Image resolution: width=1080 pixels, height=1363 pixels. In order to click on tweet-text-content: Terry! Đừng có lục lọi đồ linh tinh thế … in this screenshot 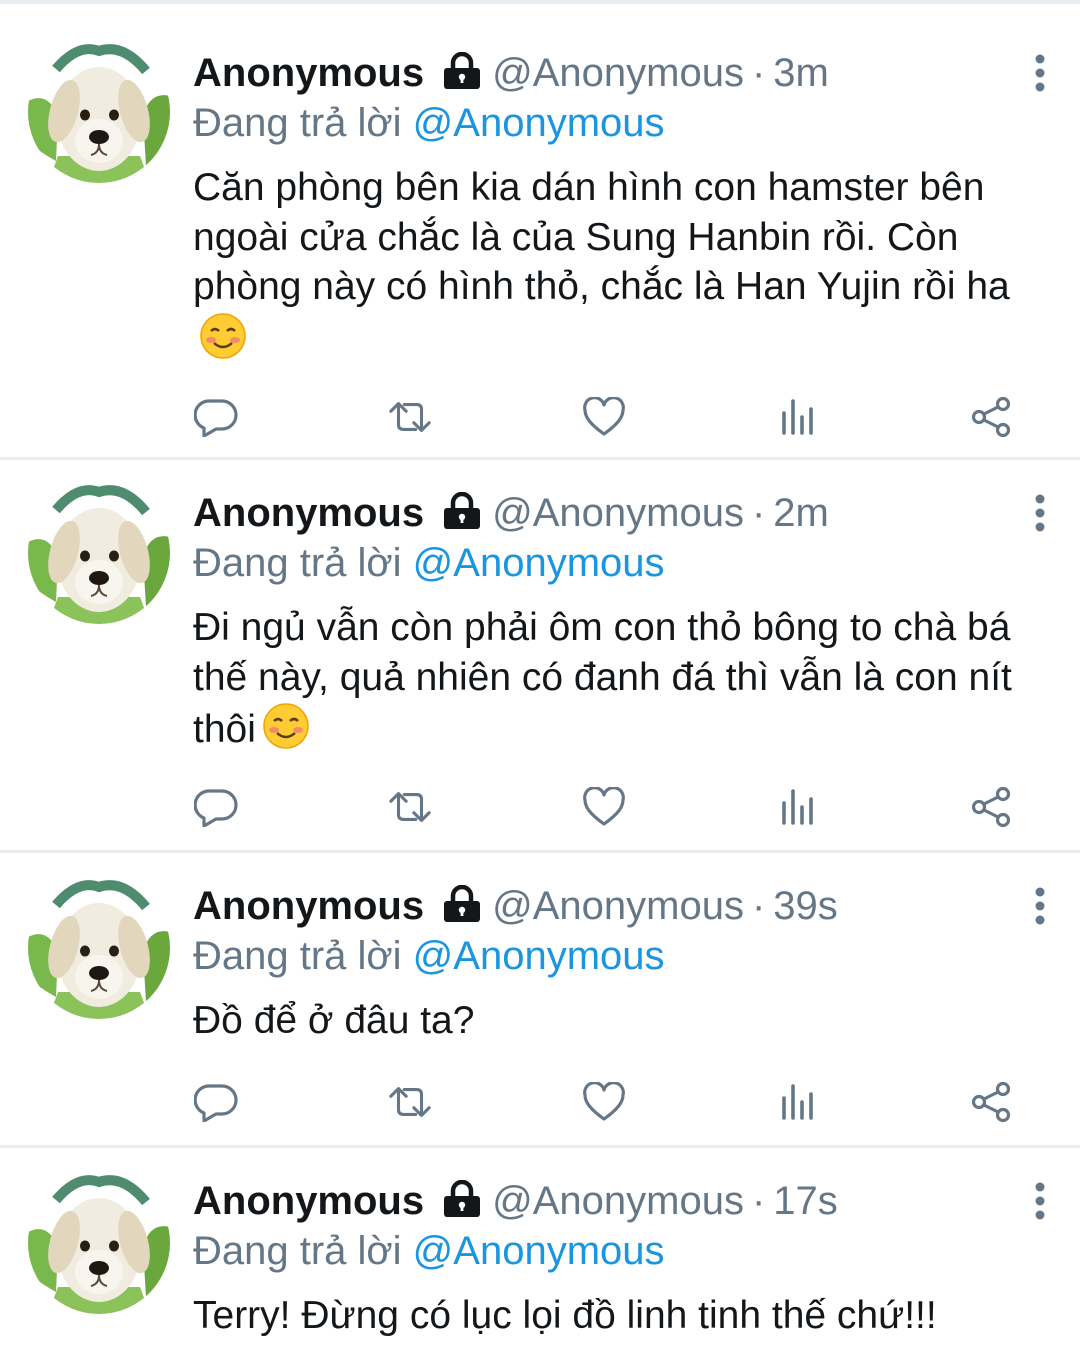, I will do `click(565, 1315)`.